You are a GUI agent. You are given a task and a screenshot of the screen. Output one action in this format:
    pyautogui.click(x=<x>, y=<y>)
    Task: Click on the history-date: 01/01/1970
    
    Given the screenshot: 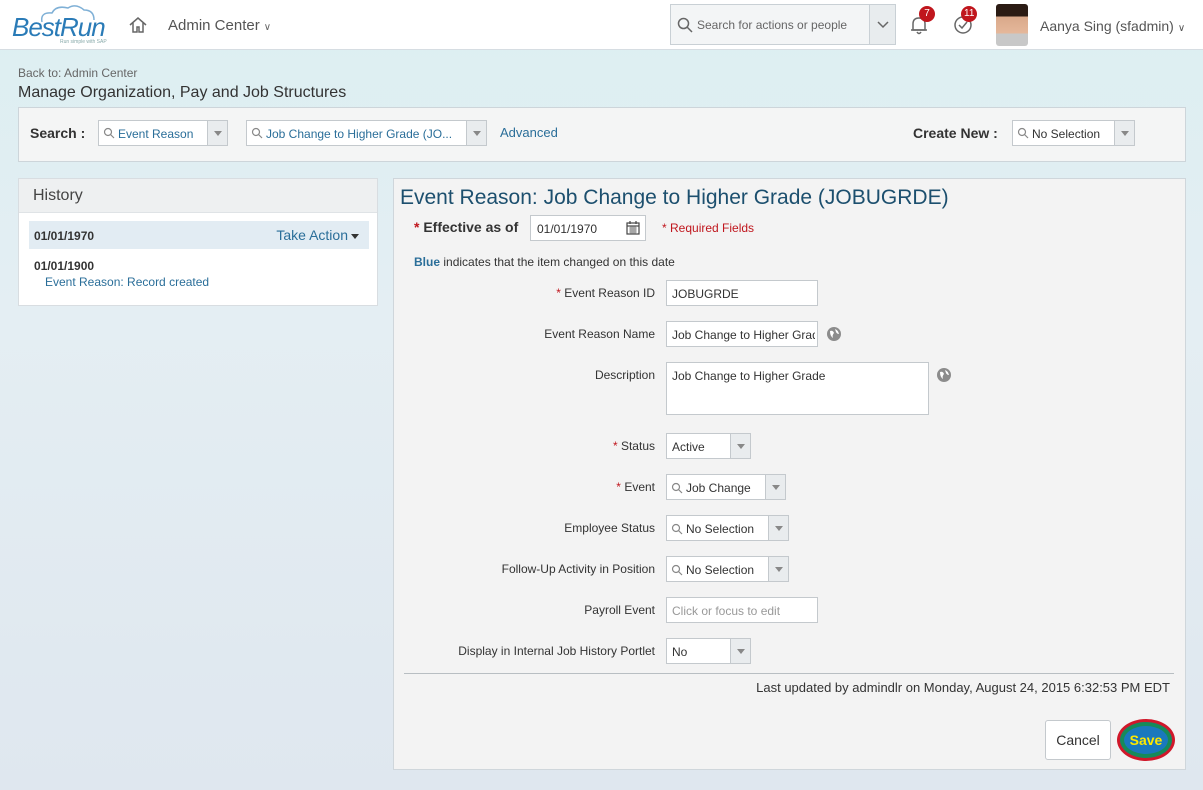 What is the action you would take?
    pyautogui.click(x=64, y=236)
    